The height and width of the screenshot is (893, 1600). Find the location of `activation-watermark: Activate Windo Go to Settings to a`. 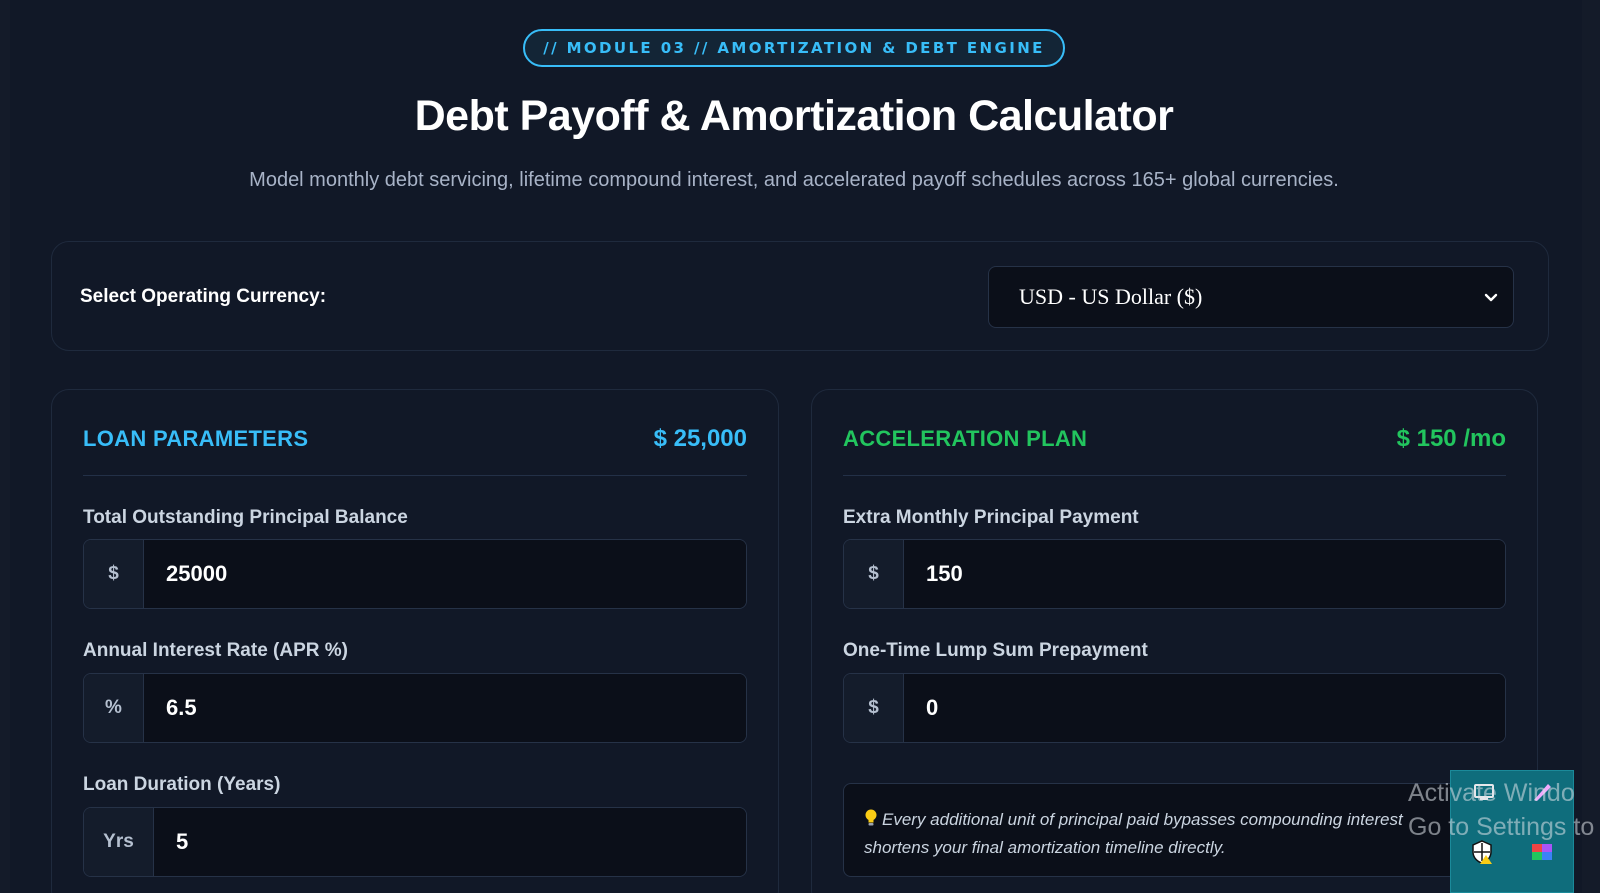

activation-watermark: Activate Windo Go to Settings to a is located at coordinates (1504, 810).